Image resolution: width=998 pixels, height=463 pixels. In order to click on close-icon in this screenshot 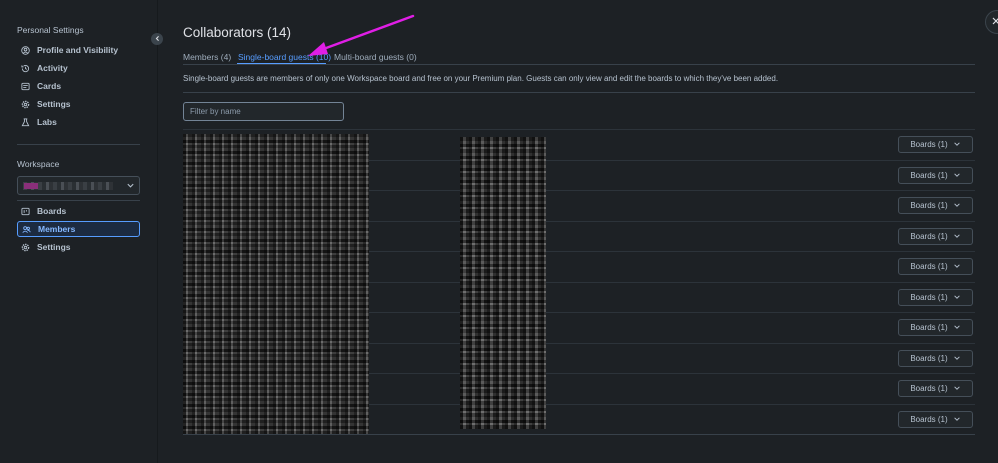, I will do `click(994, 22)`.